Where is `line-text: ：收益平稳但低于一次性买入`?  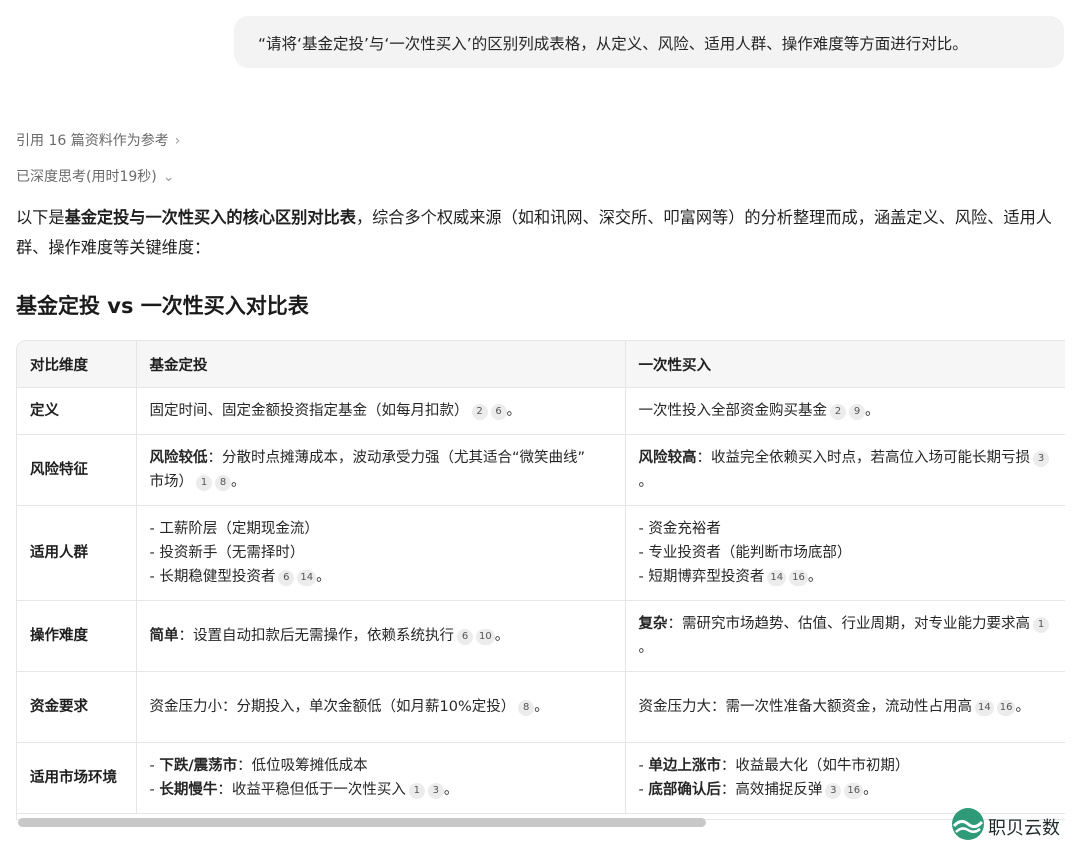 line-text: ：收益平稳但低于一次性买入 is located at coordinates (311, 790).